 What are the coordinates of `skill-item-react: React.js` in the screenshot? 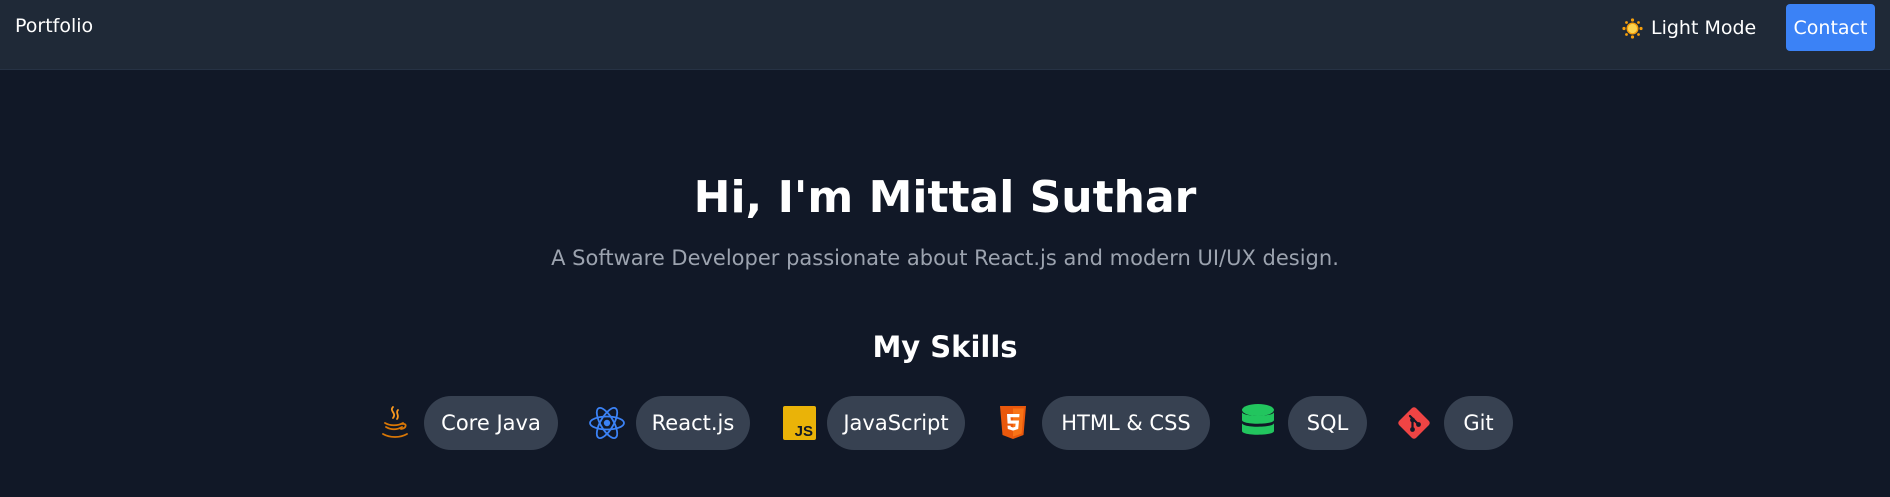 It's located at (669, 423).